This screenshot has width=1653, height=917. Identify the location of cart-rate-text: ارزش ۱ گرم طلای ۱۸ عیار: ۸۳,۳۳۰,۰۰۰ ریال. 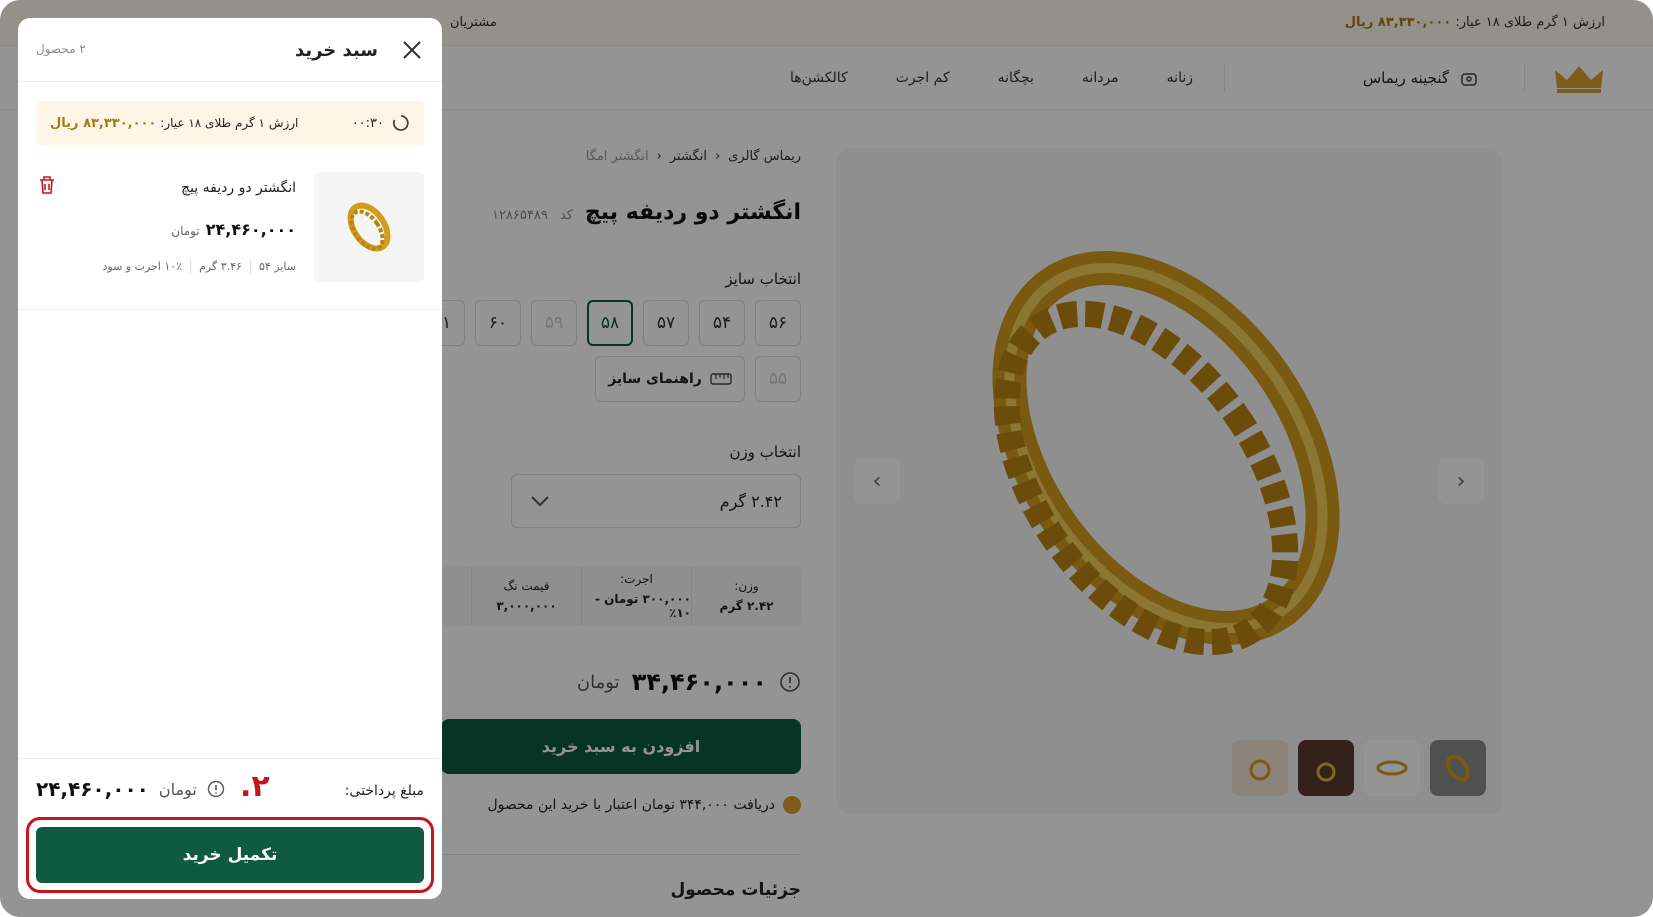
(174, 123).